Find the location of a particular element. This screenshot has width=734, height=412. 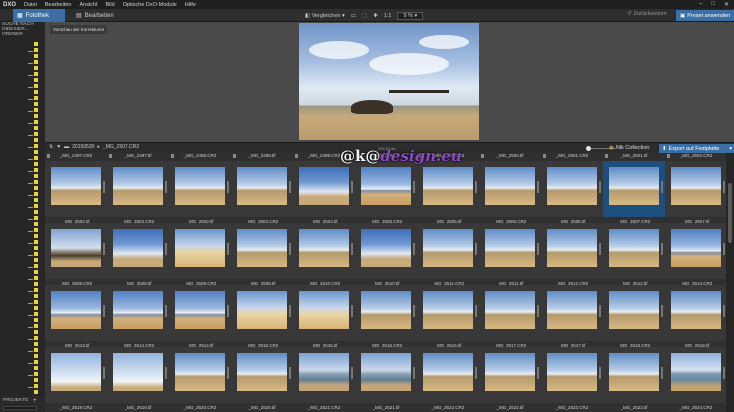

projects-label: PROJEKTE is located at coordinates (14, 400).